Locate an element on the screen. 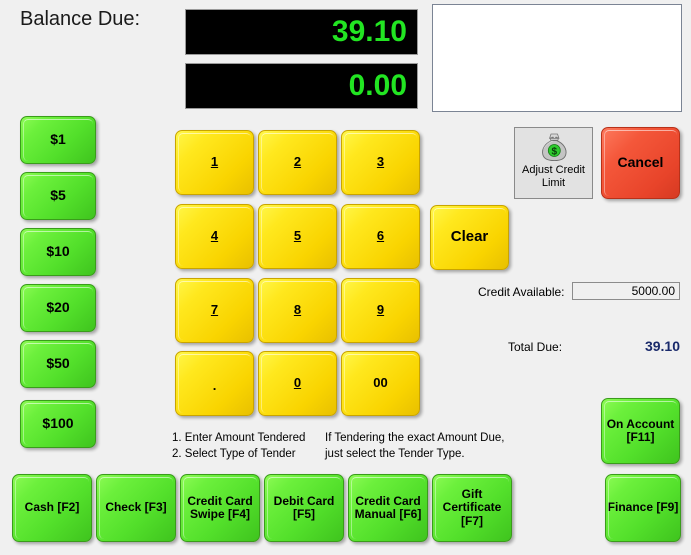 This screenshot has height=555, width=691. keypad-key-00: 00 is located at coordinates (380, 383).